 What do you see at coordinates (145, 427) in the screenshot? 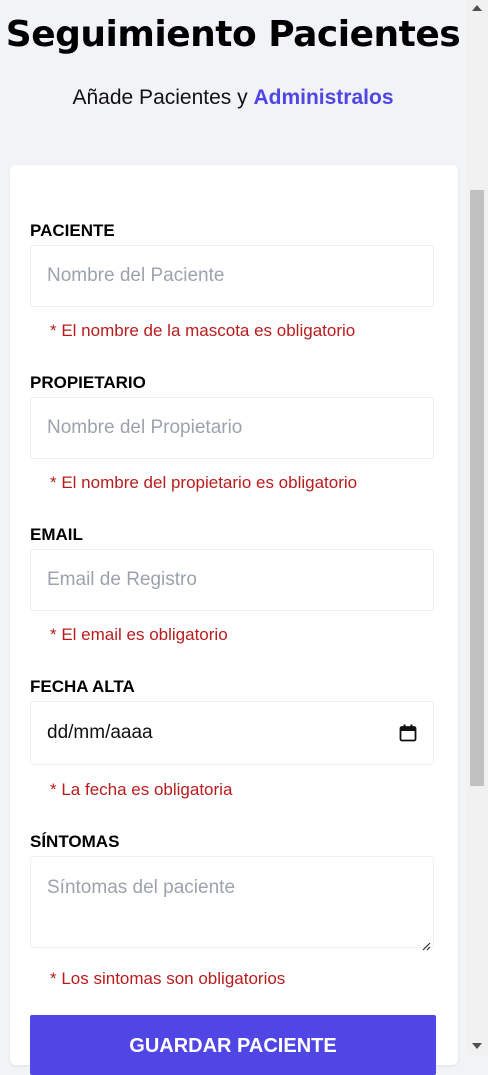
I see `owner-name-placeholder: Nombre del Propietario` at bounding box center [145, 427].